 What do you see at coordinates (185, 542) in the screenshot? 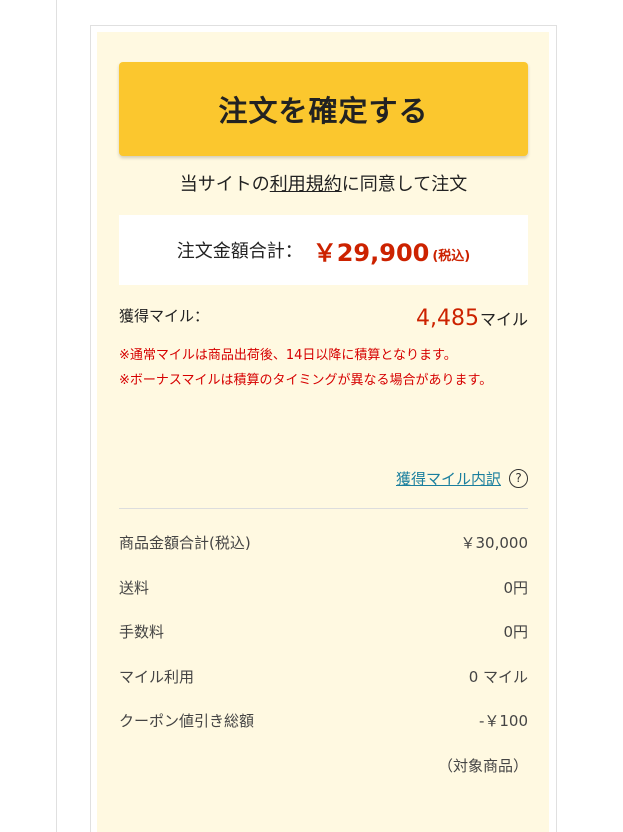
I see `subtotal-label: 商品金額合計(税込)` at bounding box center [185, 542].